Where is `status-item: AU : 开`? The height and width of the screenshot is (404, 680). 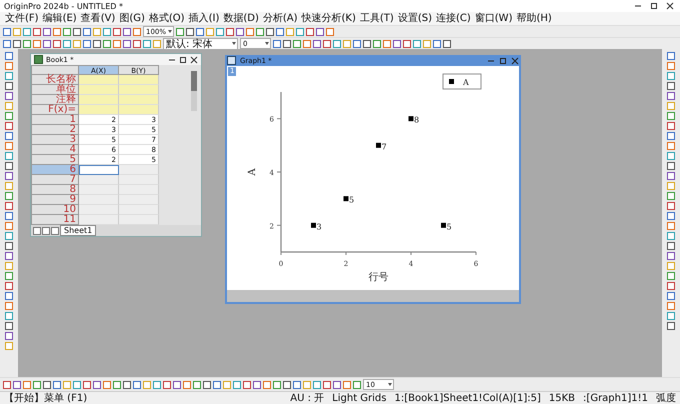
status-item: AU : 开 is located at coordinates (307, 398).